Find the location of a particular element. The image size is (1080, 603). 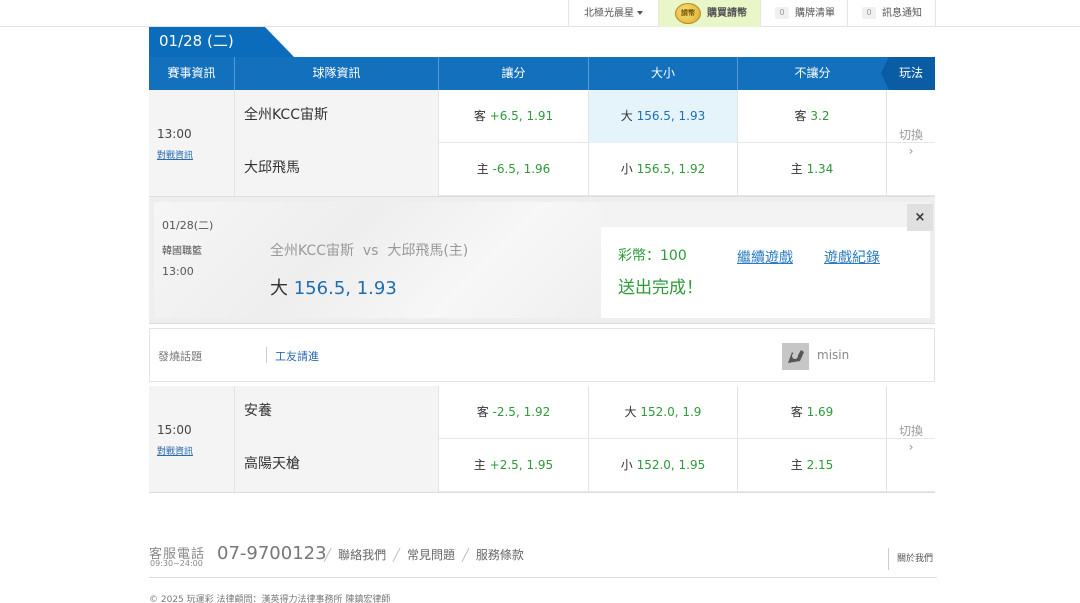

handicap-odds-cell: 客 -2.5, 1.92 is located at coordinates (514, 412).